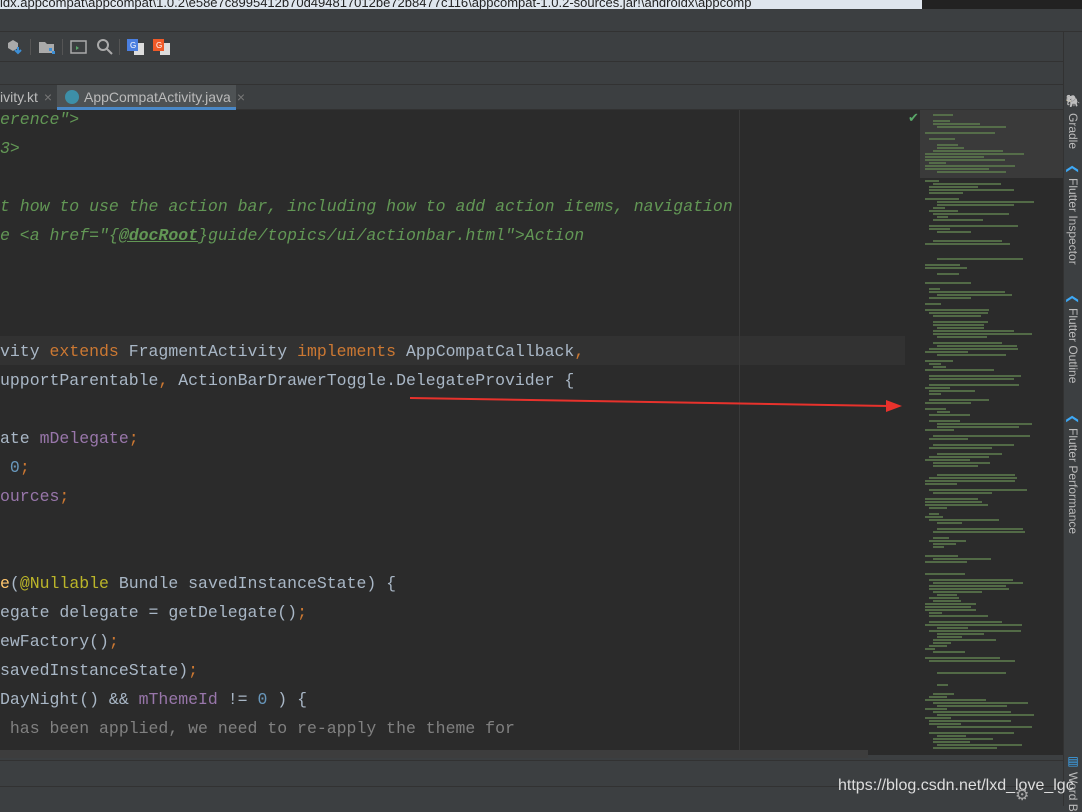 Image resolution: width=1082 pixels, height=812 pixels. Describe the element at coordinates (1073, 481) in the screenshot. I see `tool-window-label: Flutter Performance` at that location.